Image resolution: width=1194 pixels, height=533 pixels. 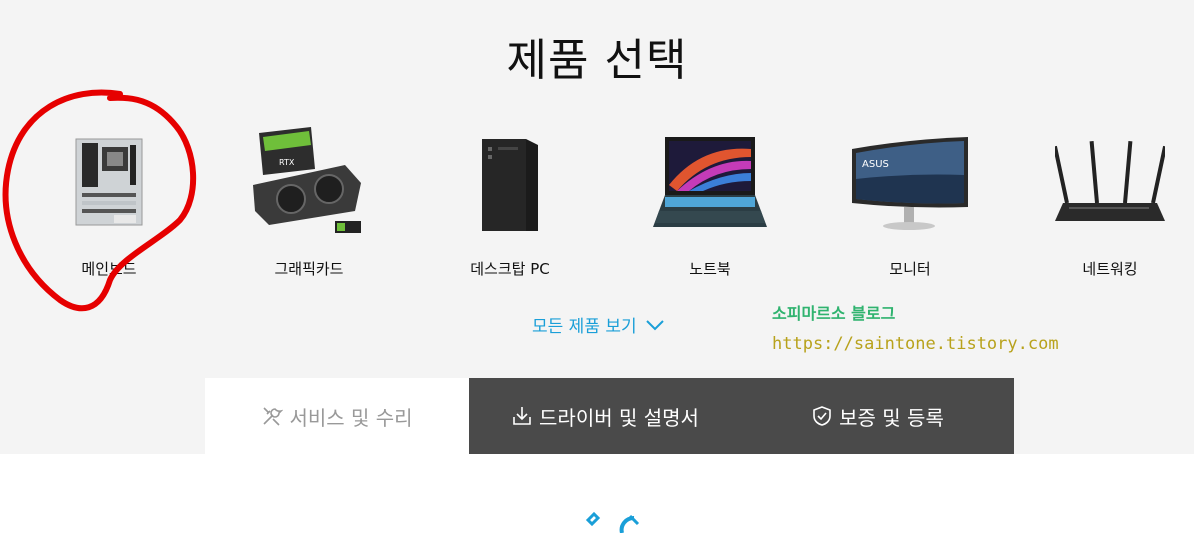 What do you see at coordinates (309, 182) in the screenshot?
I see `graphics-card-icon: RTX` at bounding box center [309, 182].